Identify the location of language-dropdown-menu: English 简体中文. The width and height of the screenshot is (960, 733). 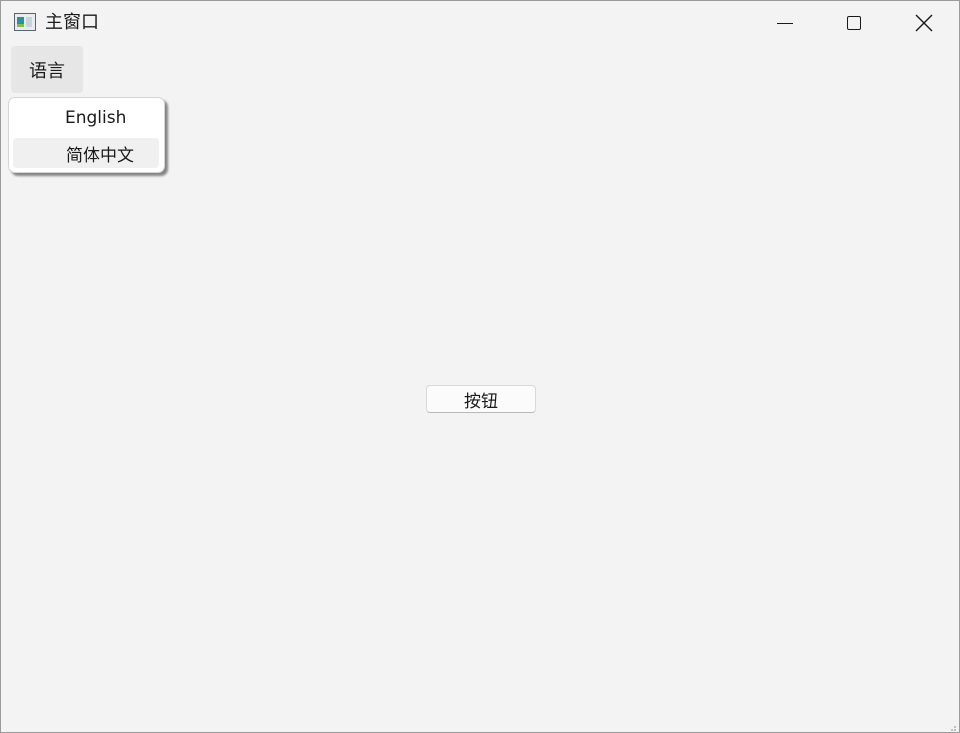
(86, 135).